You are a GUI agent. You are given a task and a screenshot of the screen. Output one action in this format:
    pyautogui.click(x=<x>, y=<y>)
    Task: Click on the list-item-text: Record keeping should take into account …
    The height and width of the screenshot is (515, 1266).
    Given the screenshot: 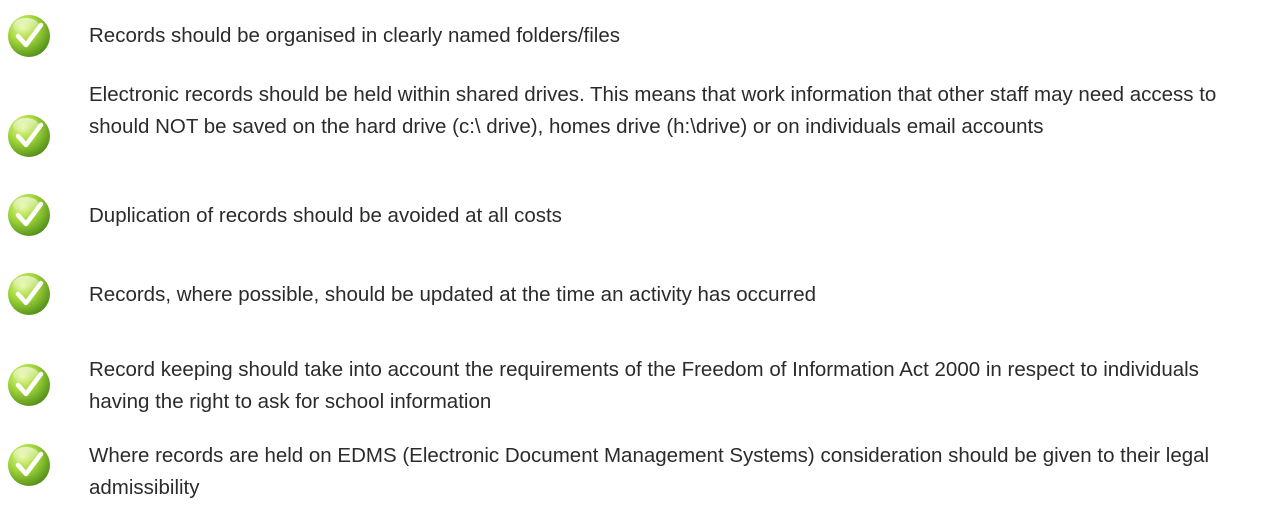 What is the action you would take?
    pyautogui.click(x=644, y=385)
    